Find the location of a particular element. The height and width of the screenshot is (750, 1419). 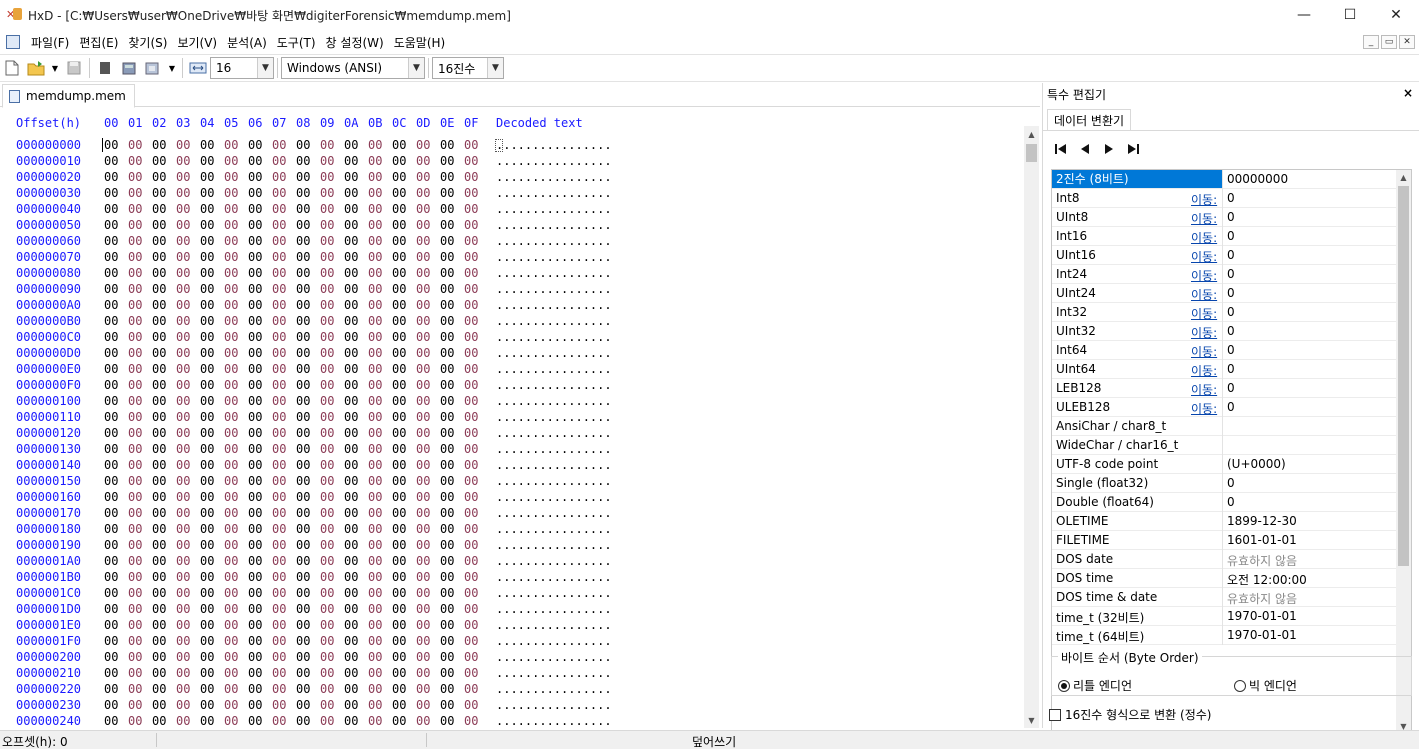

inspector-value: 1970-01-01 is located at coordinates (1262, 635).